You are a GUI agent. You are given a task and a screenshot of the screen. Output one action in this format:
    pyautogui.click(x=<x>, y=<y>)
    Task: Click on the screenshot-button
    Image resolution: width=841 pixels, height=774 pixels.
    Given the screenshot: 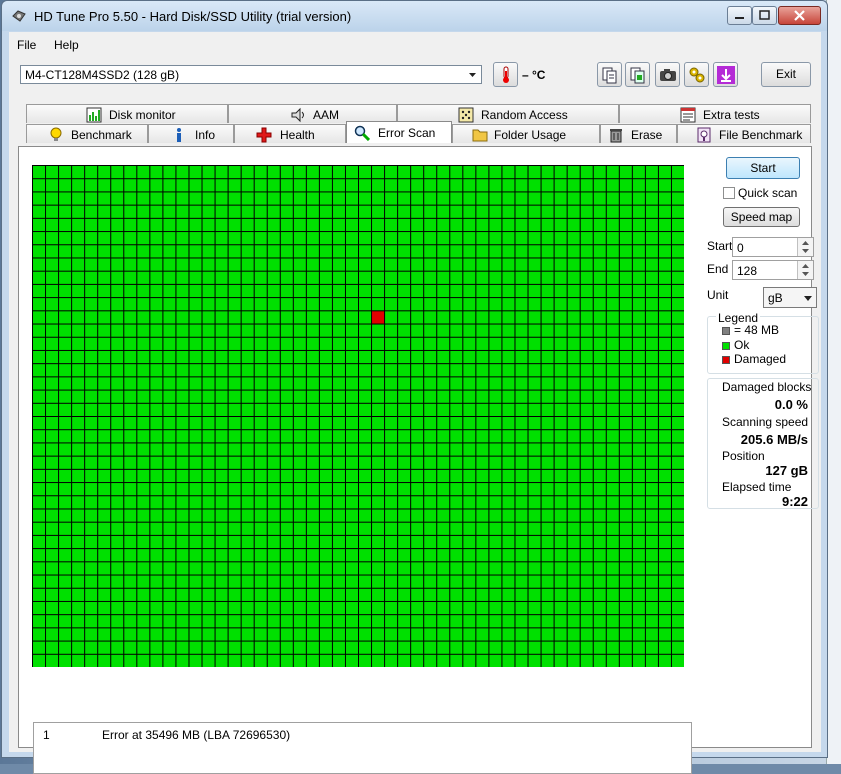 What is the action you would take?
    pyautogui.click(x=667, y=74)
    